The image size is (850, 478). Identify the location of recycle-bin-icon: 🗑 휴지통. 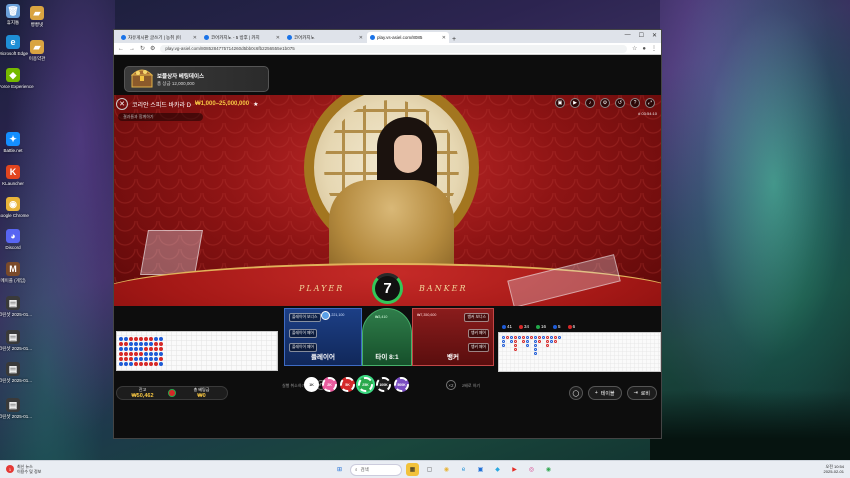
(13, 15).